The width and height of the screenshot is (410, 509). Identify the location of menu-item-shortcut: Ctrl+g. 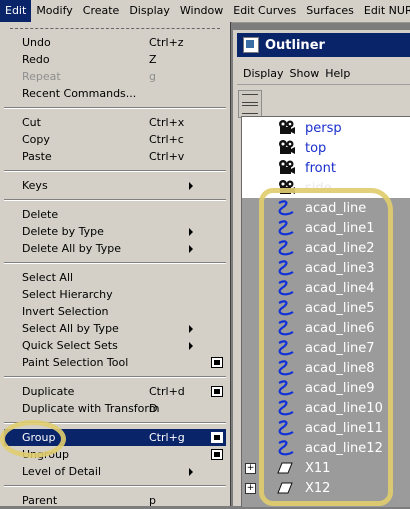
(167, 437).